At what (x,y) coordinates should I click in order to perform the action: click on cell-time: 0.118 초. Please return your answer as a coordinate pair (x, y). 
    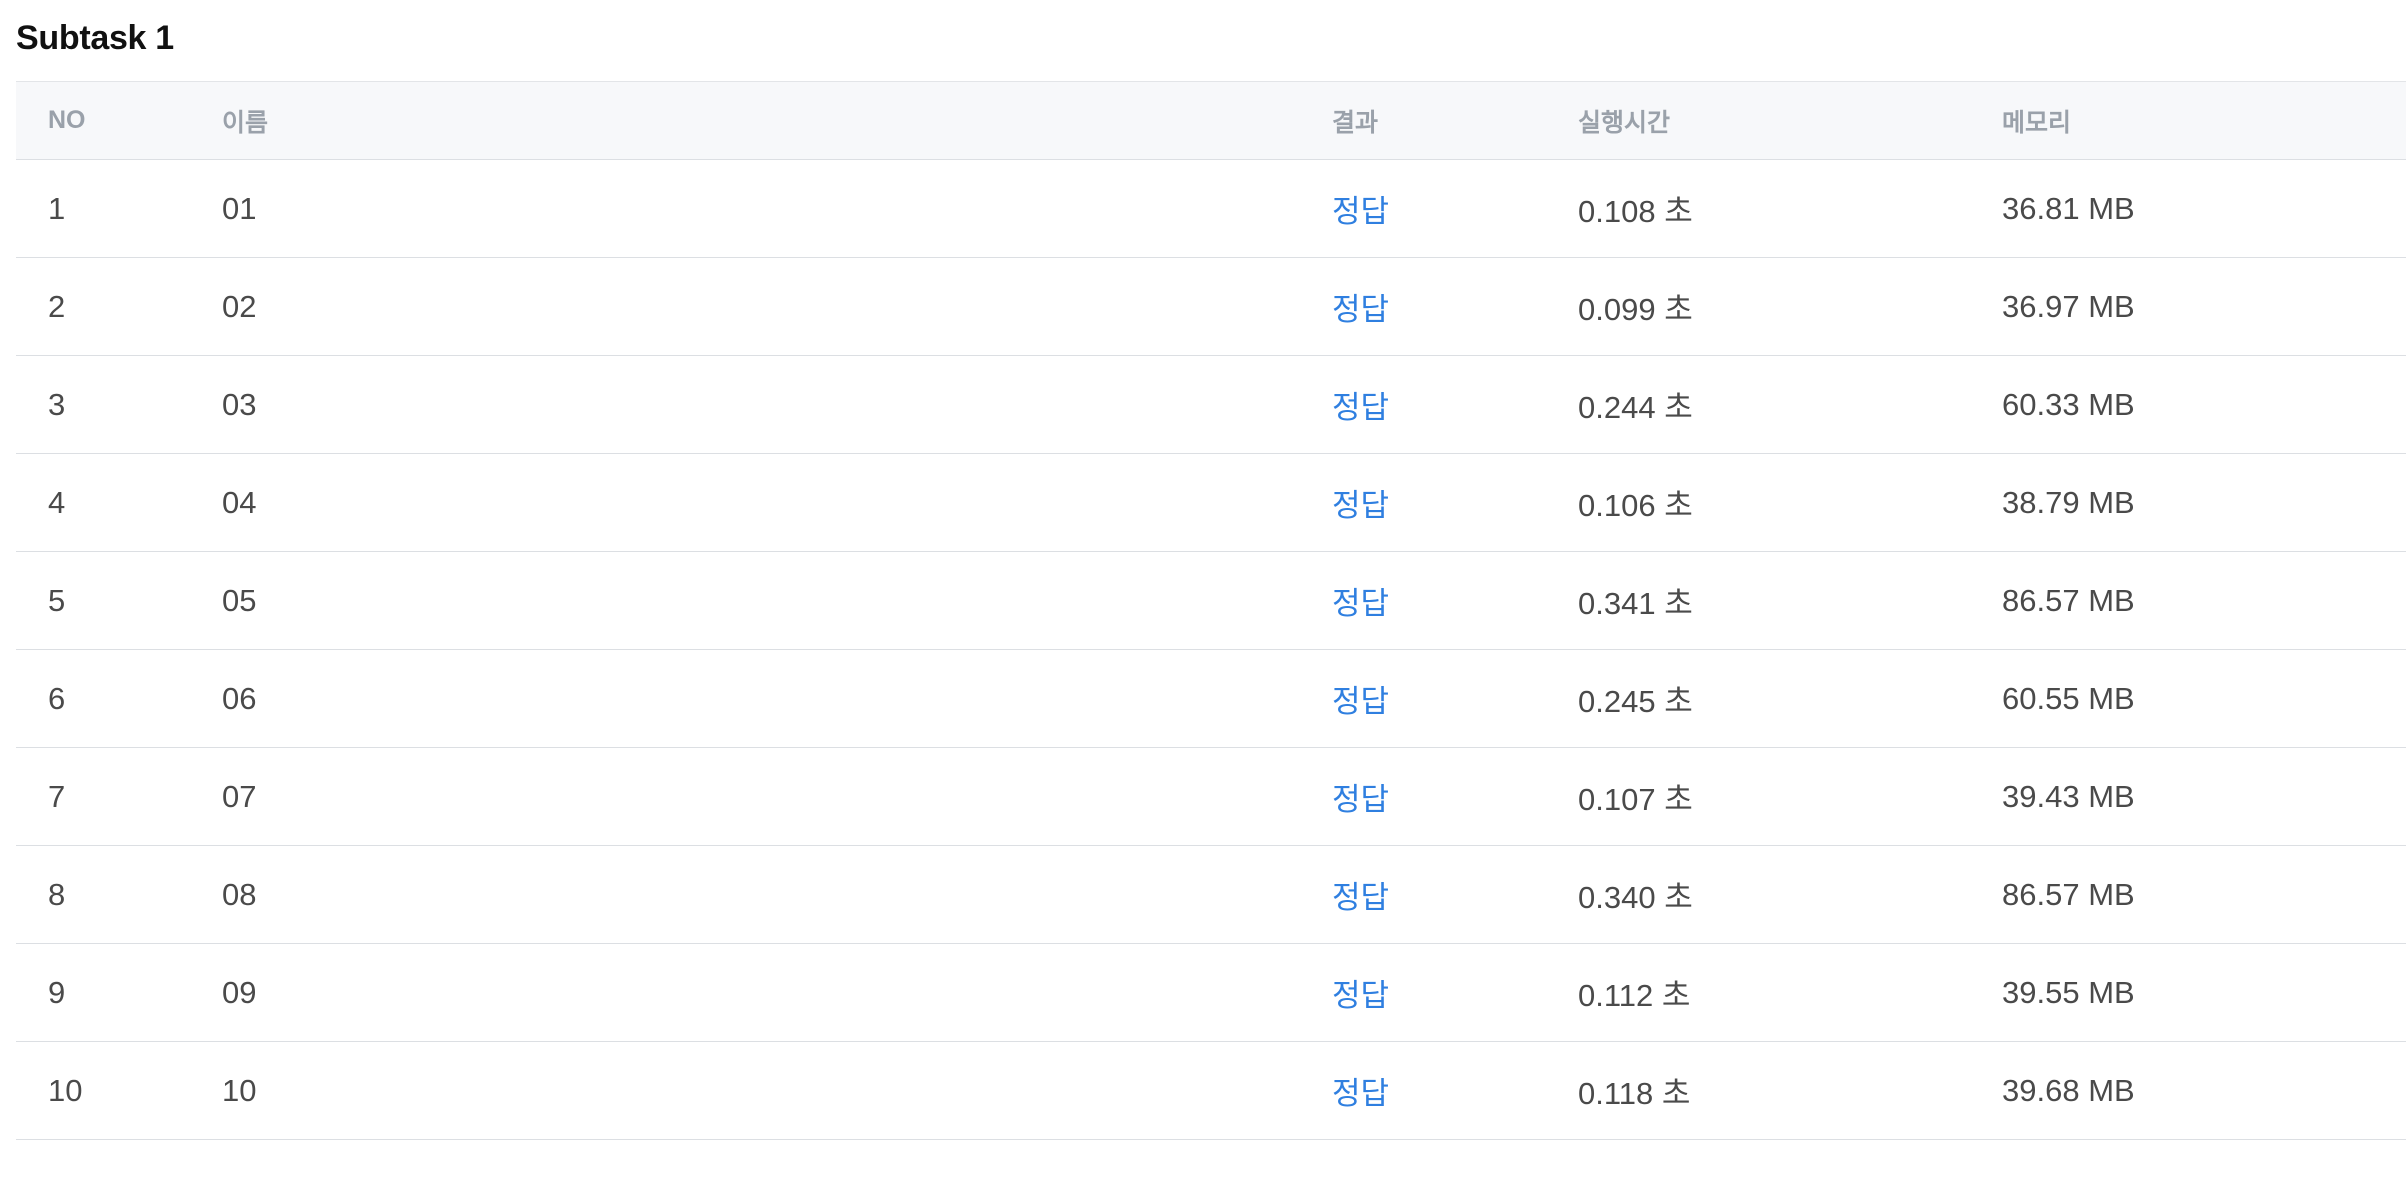
    Looking at the image, I should click on (1790, 1090).